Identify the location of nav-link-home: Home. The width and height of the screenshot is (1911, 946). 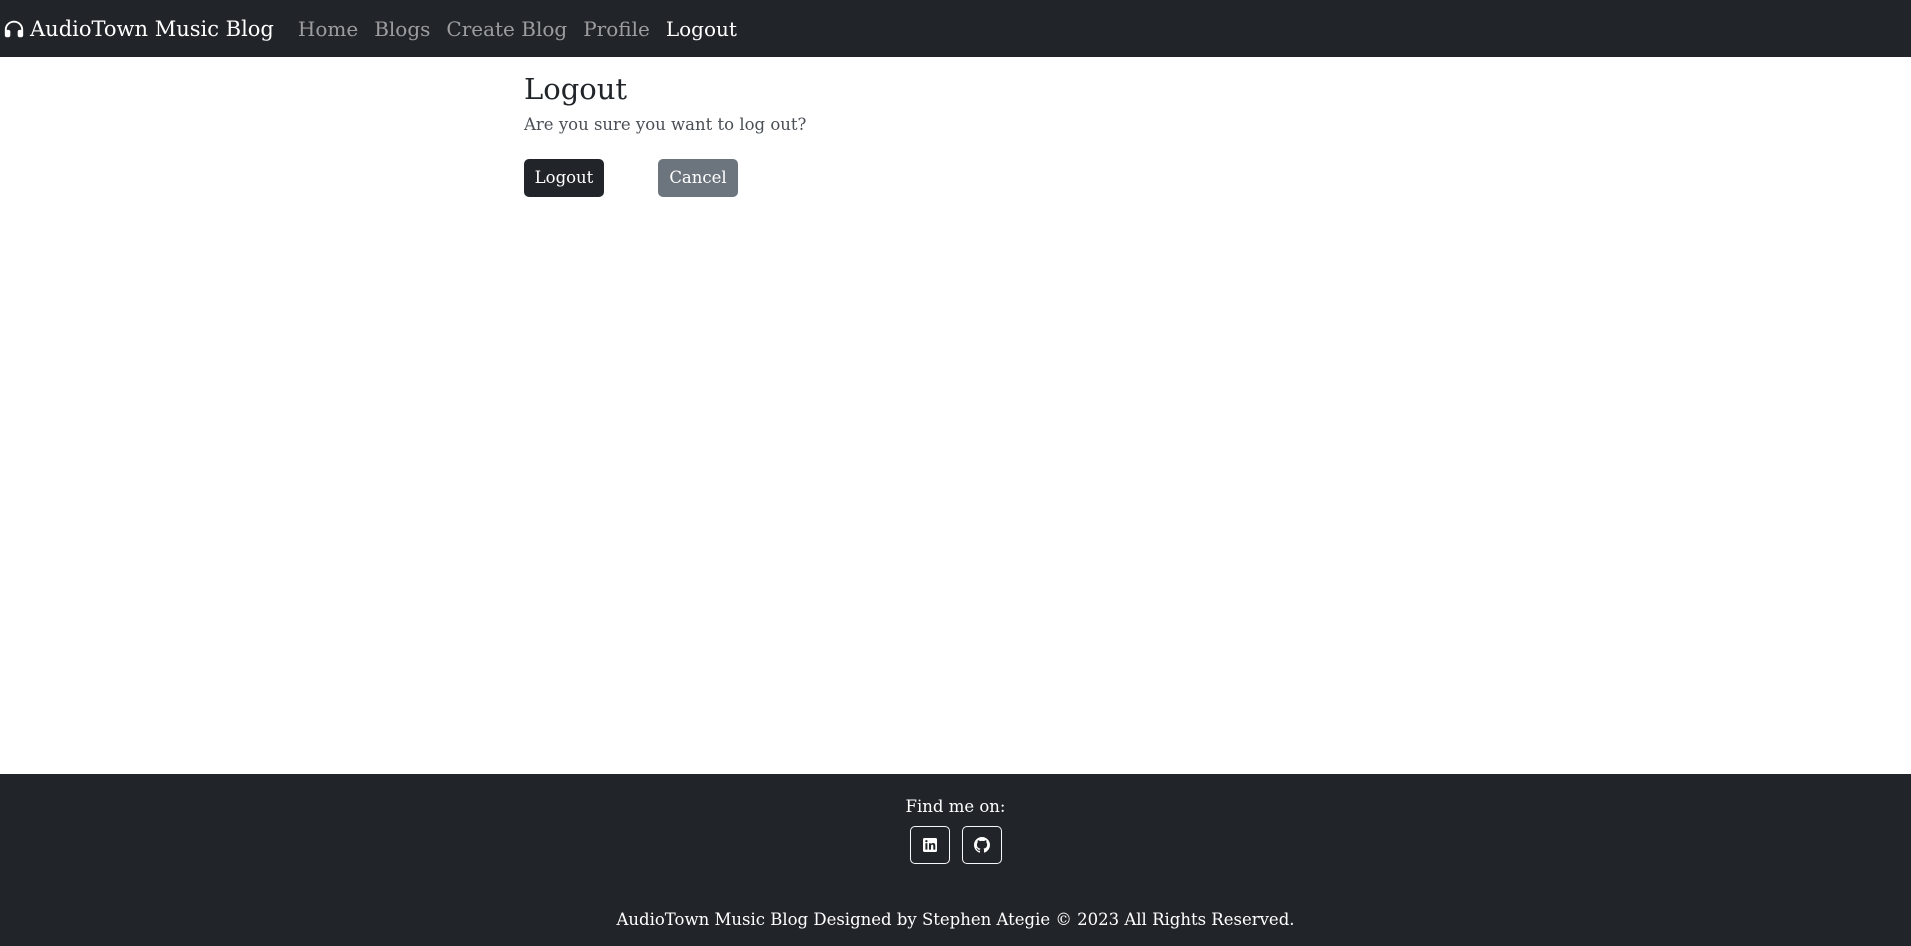
(328, 29).